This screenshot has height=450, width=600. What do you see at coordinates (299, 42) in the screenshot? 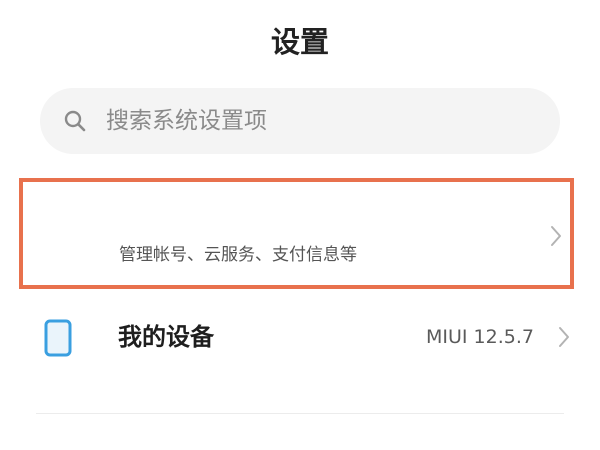
I see `page-title: 设置` at bounding box center [299, 42].